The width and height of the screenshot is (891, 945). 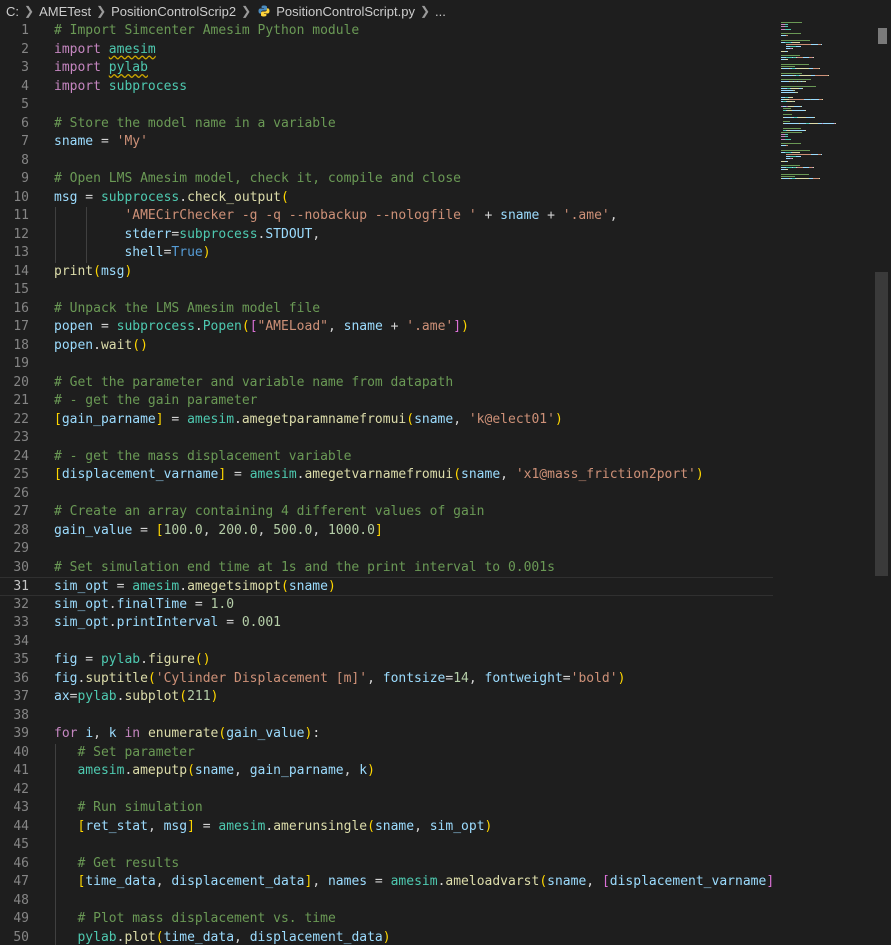 I want to click on code-line: 1 # Import Simcenter Amesim Python module, so click(x=386, y=31).